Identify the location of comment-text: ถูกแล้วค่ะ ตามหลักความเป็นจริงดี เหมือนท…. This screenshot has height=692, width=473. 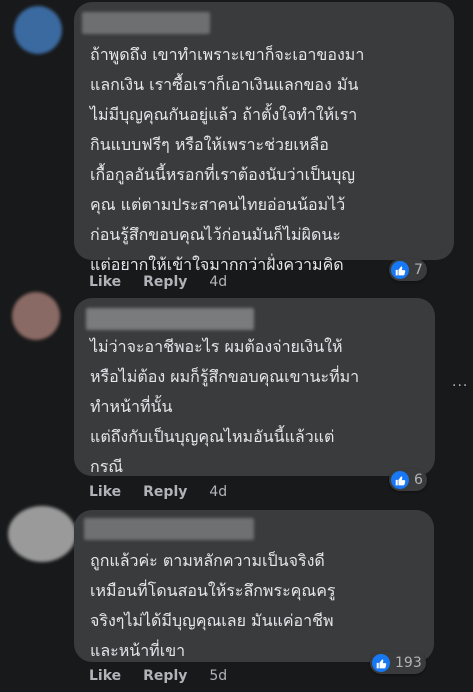
(213, 605).